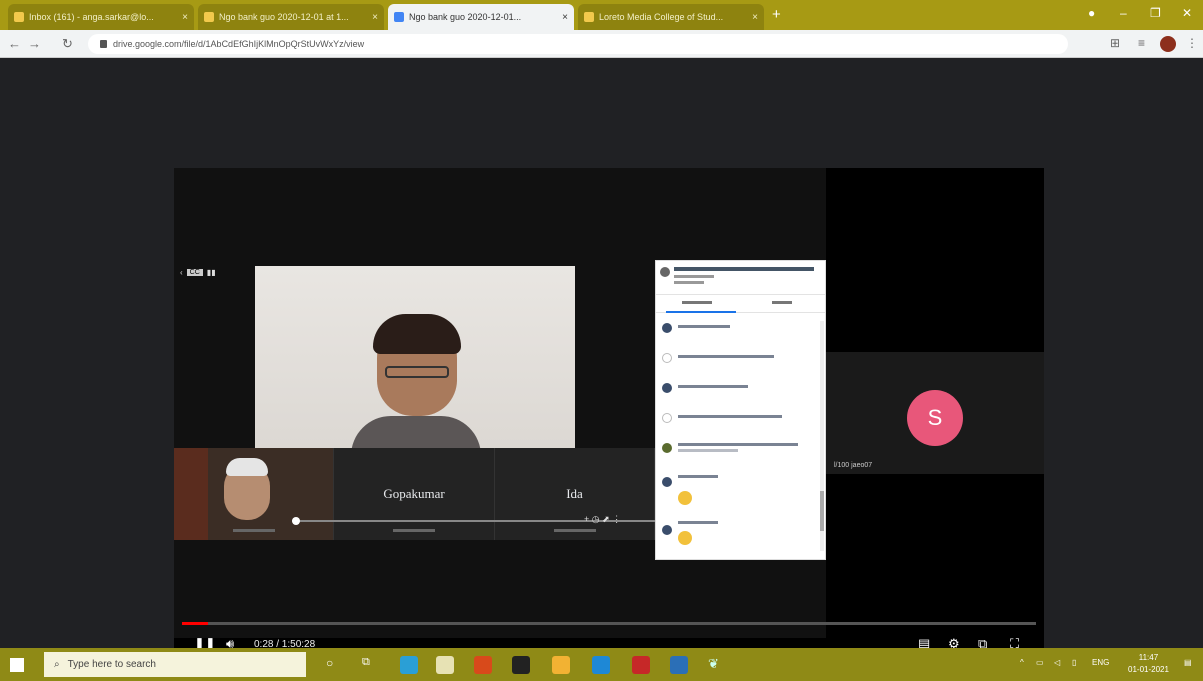 The image size is (1203, 681). I want to click on maximize-icon: ❐, so click(1155, 13).